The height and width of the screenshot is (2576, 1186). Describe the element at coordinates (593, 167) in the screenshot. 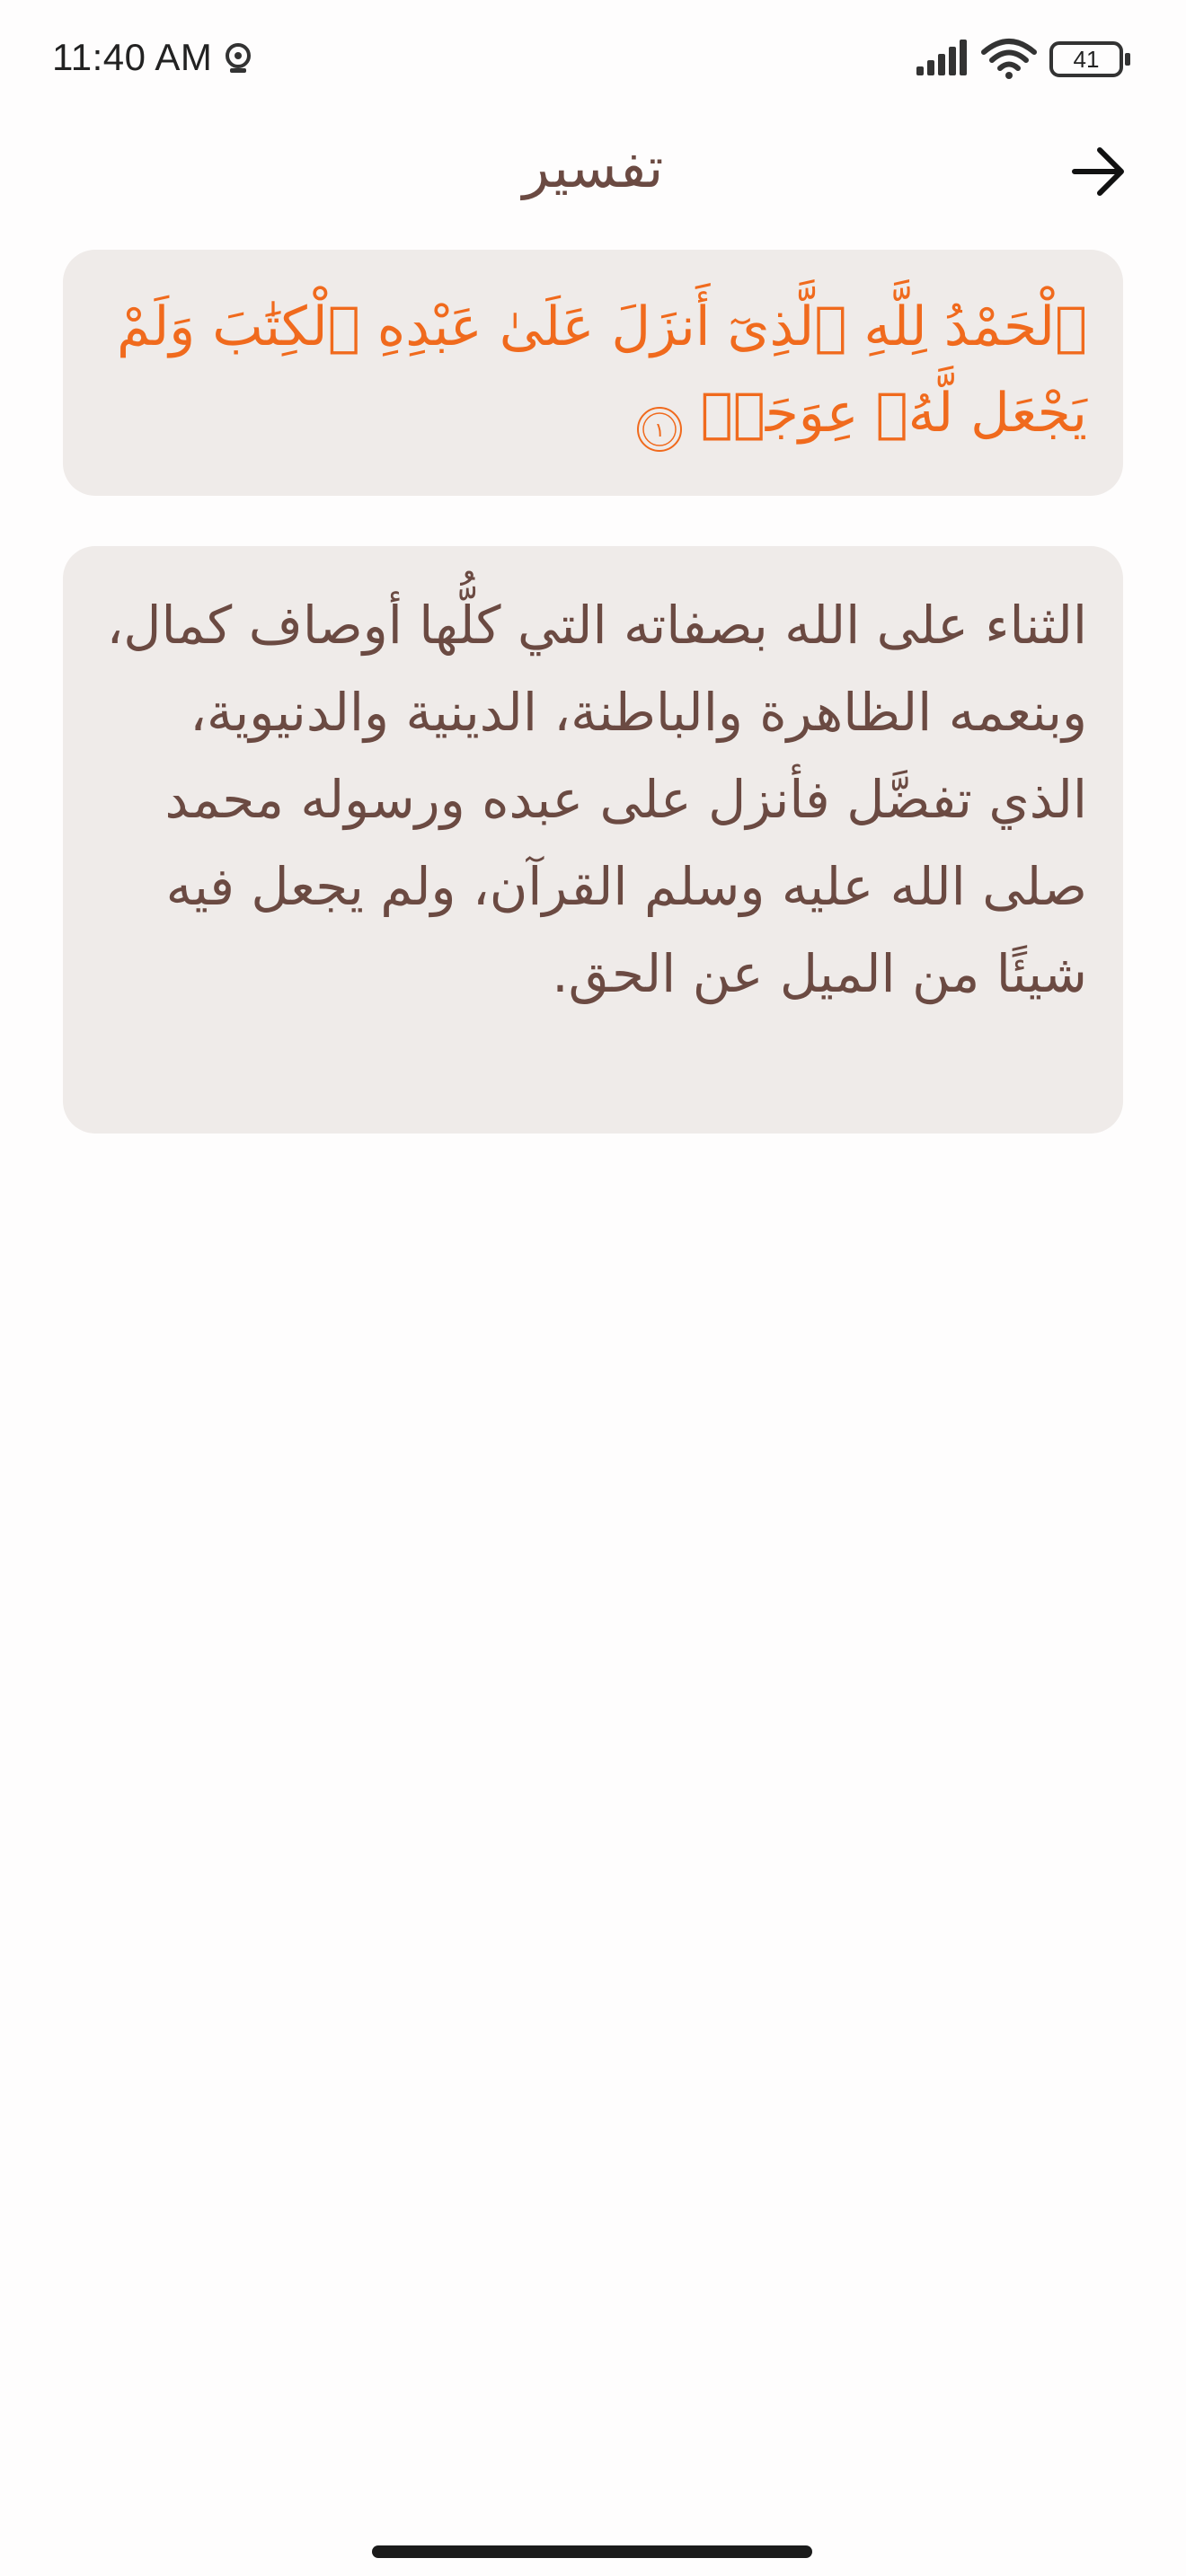

I see `page-title: تفسير` at that location.